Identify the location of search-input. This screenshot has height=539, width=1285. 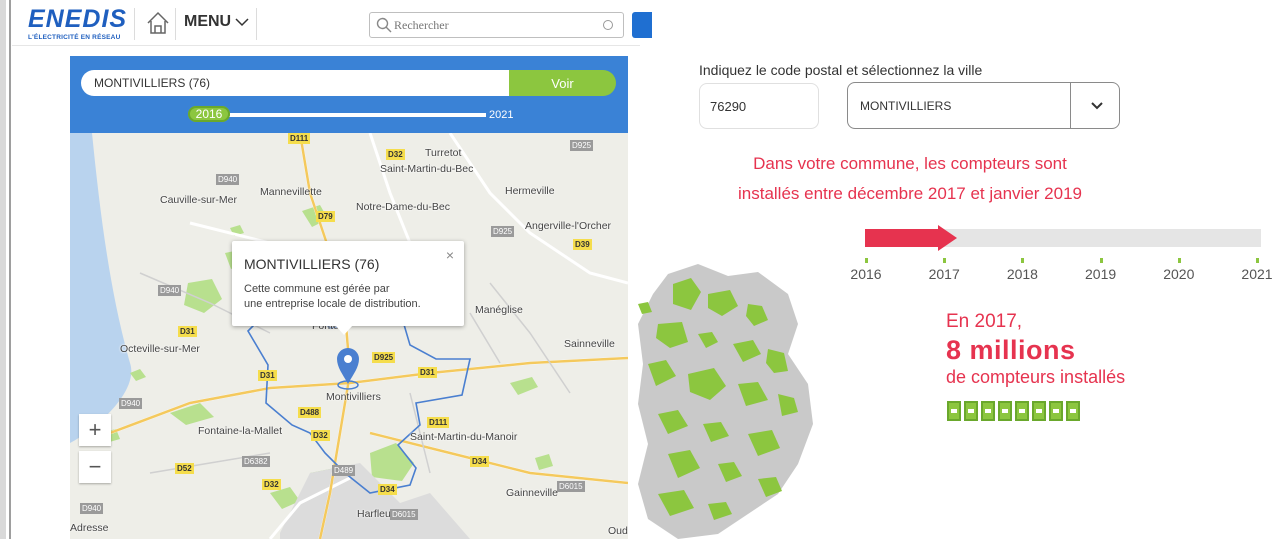
(494, 25).